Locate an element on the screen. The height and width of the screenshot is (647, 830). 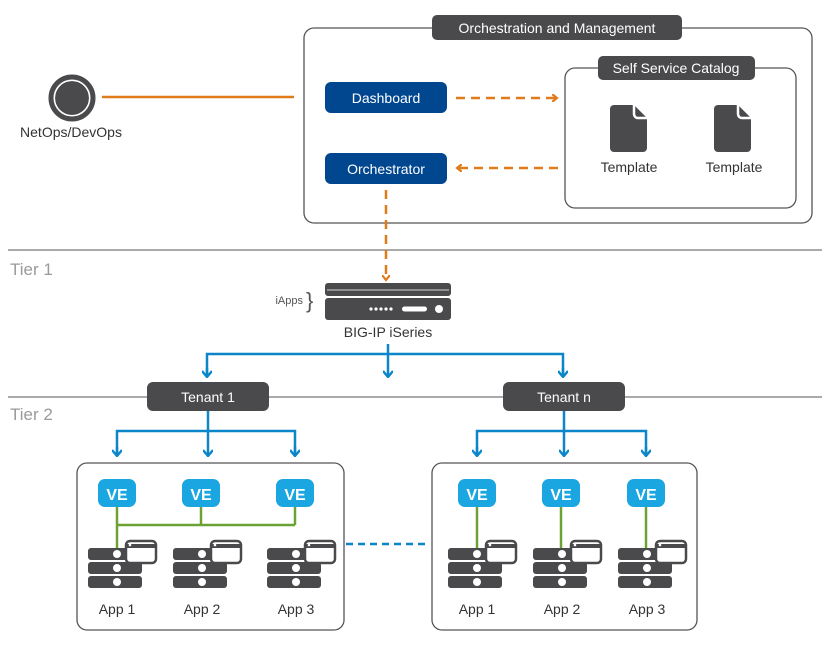
dashboard-label: Dashboard is located at coordinates (386, 98).